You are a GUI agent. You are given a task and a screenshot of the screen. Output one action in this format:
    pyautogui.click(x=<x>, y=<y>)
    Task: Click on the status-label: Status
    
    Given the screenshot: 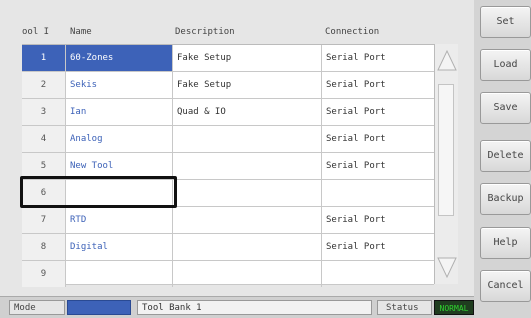 What is the action you would take?
    pyautogui.click(x=404, y=307)
    